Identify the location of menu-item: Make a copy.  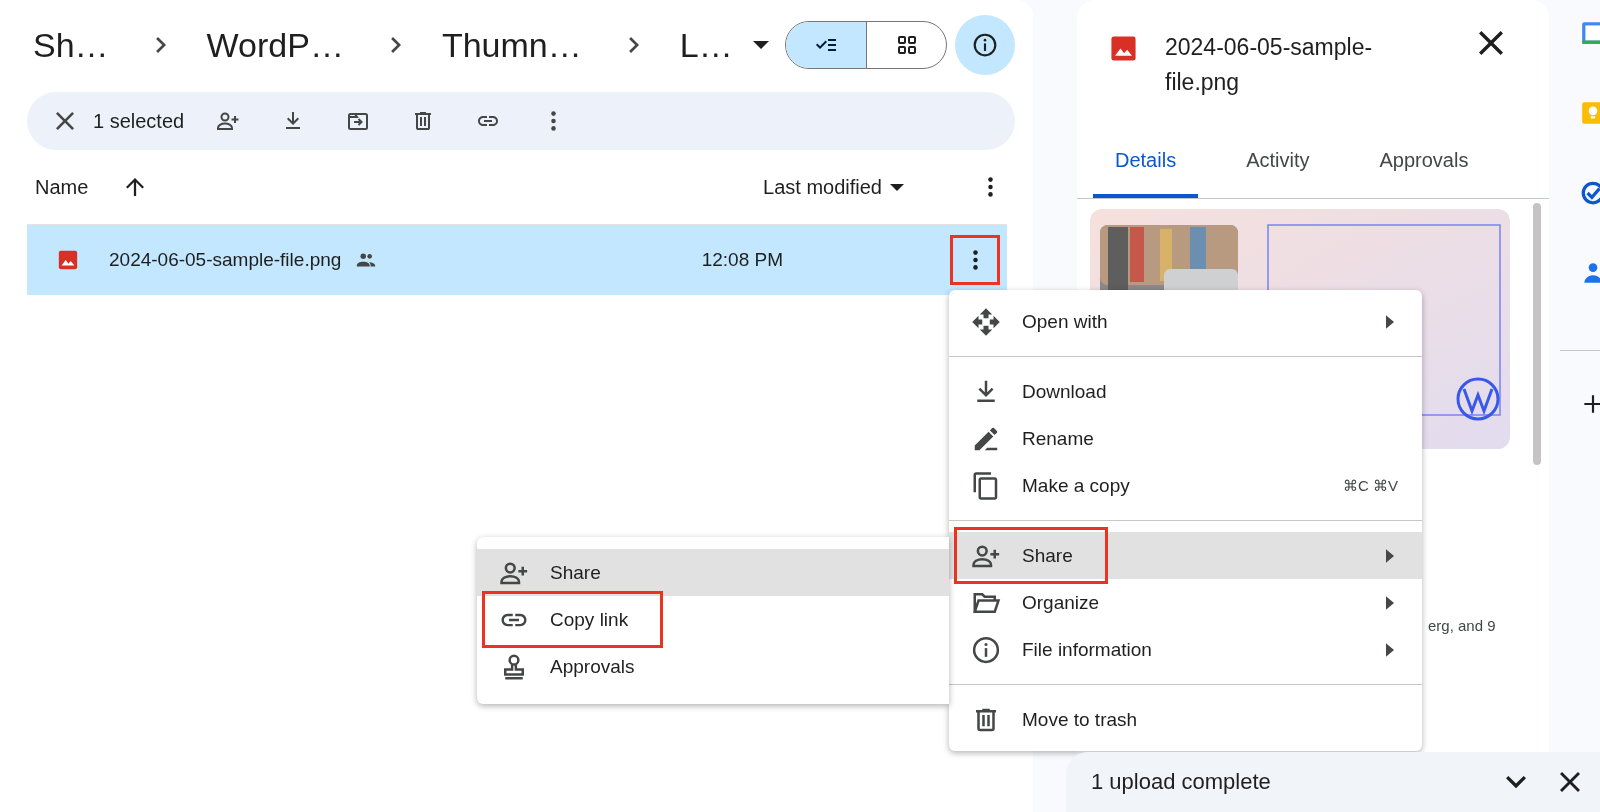
(1047, 485).